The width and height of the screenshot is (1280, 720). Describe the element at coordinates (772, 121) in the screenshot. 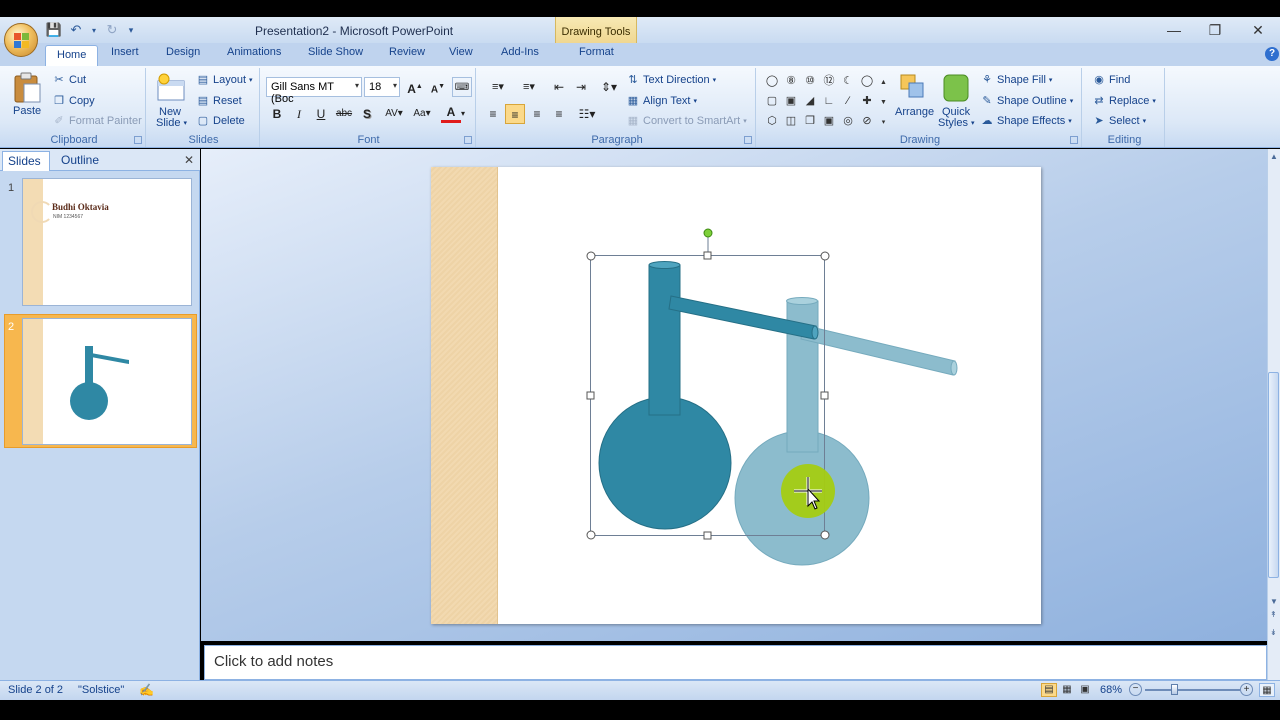

I see `shape-hexagon-icon: ⬡` at that location.